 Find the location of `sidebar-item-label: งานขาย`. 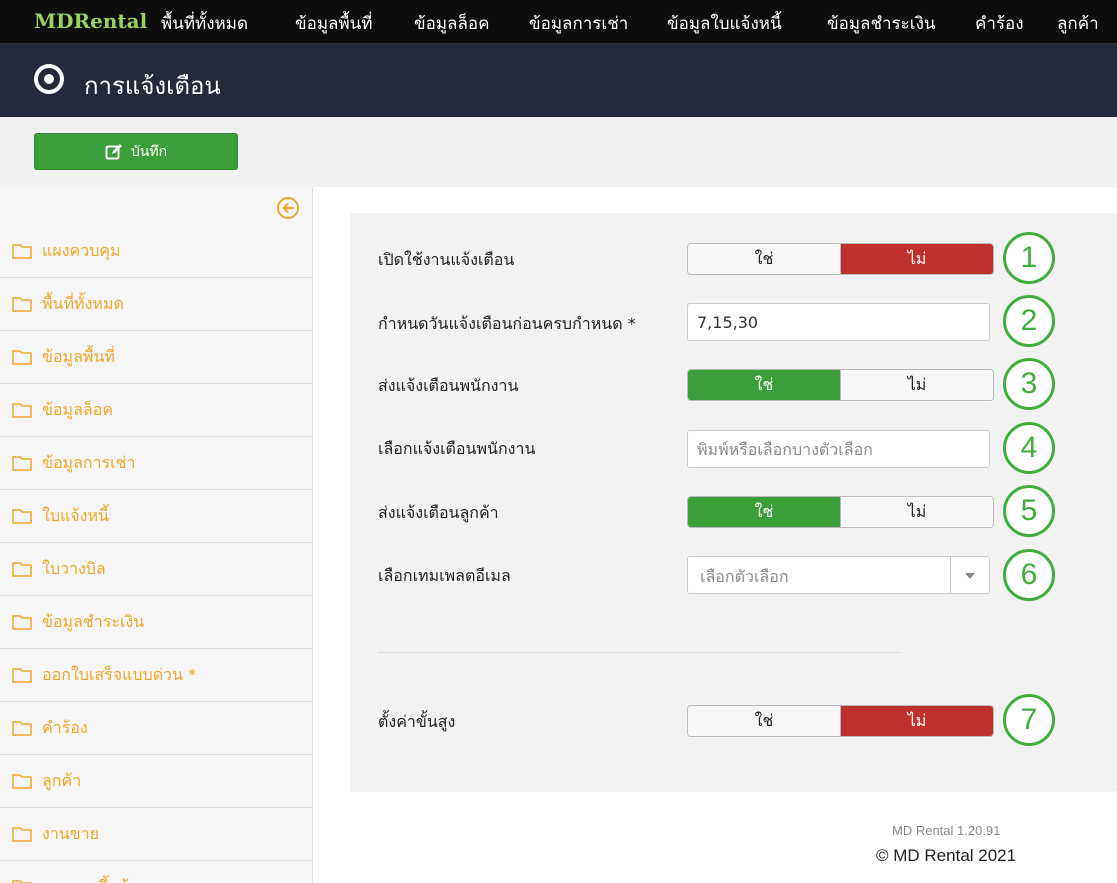

sidebar-item-label: งานขาย is located at coordinates (71, 833).